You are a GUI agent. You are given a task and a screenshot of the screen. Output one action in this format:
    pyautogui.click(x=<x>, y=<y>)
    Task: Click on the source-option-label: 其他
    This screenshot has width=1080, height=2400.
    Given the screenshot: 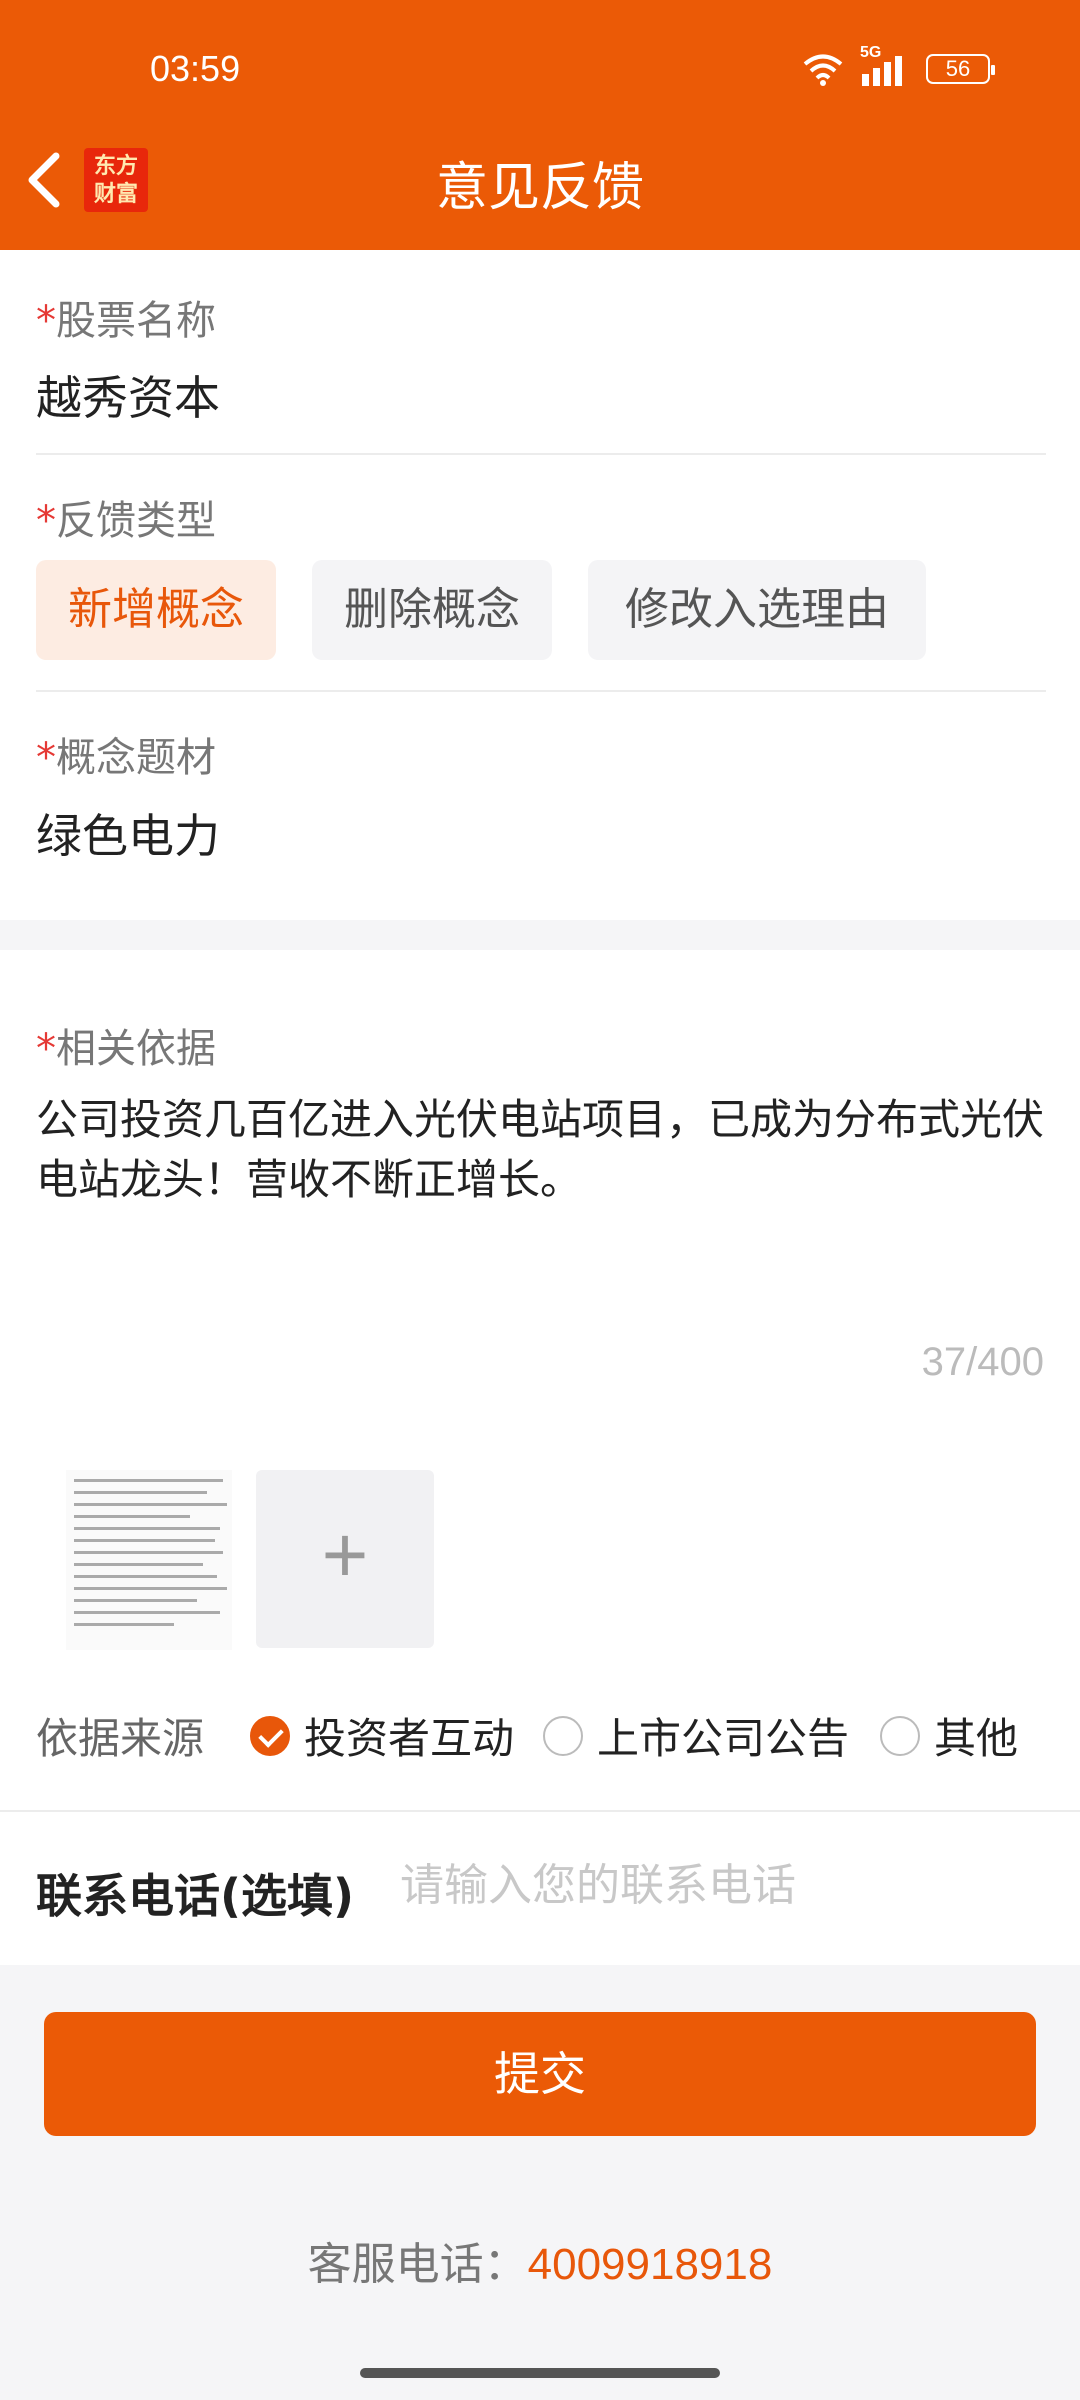 What is the action you would take?
    pyautogui.click(x=976, y=1738)
    